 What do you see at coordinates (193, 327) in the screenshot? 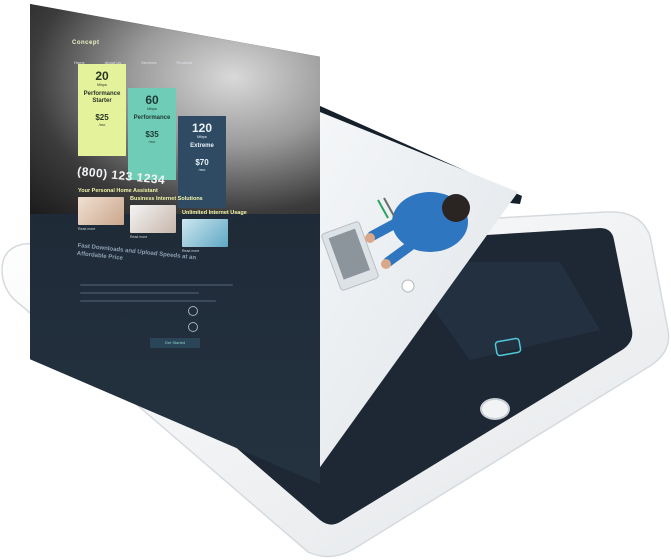
I see `globe-icon` at bounding box center [193, 327].